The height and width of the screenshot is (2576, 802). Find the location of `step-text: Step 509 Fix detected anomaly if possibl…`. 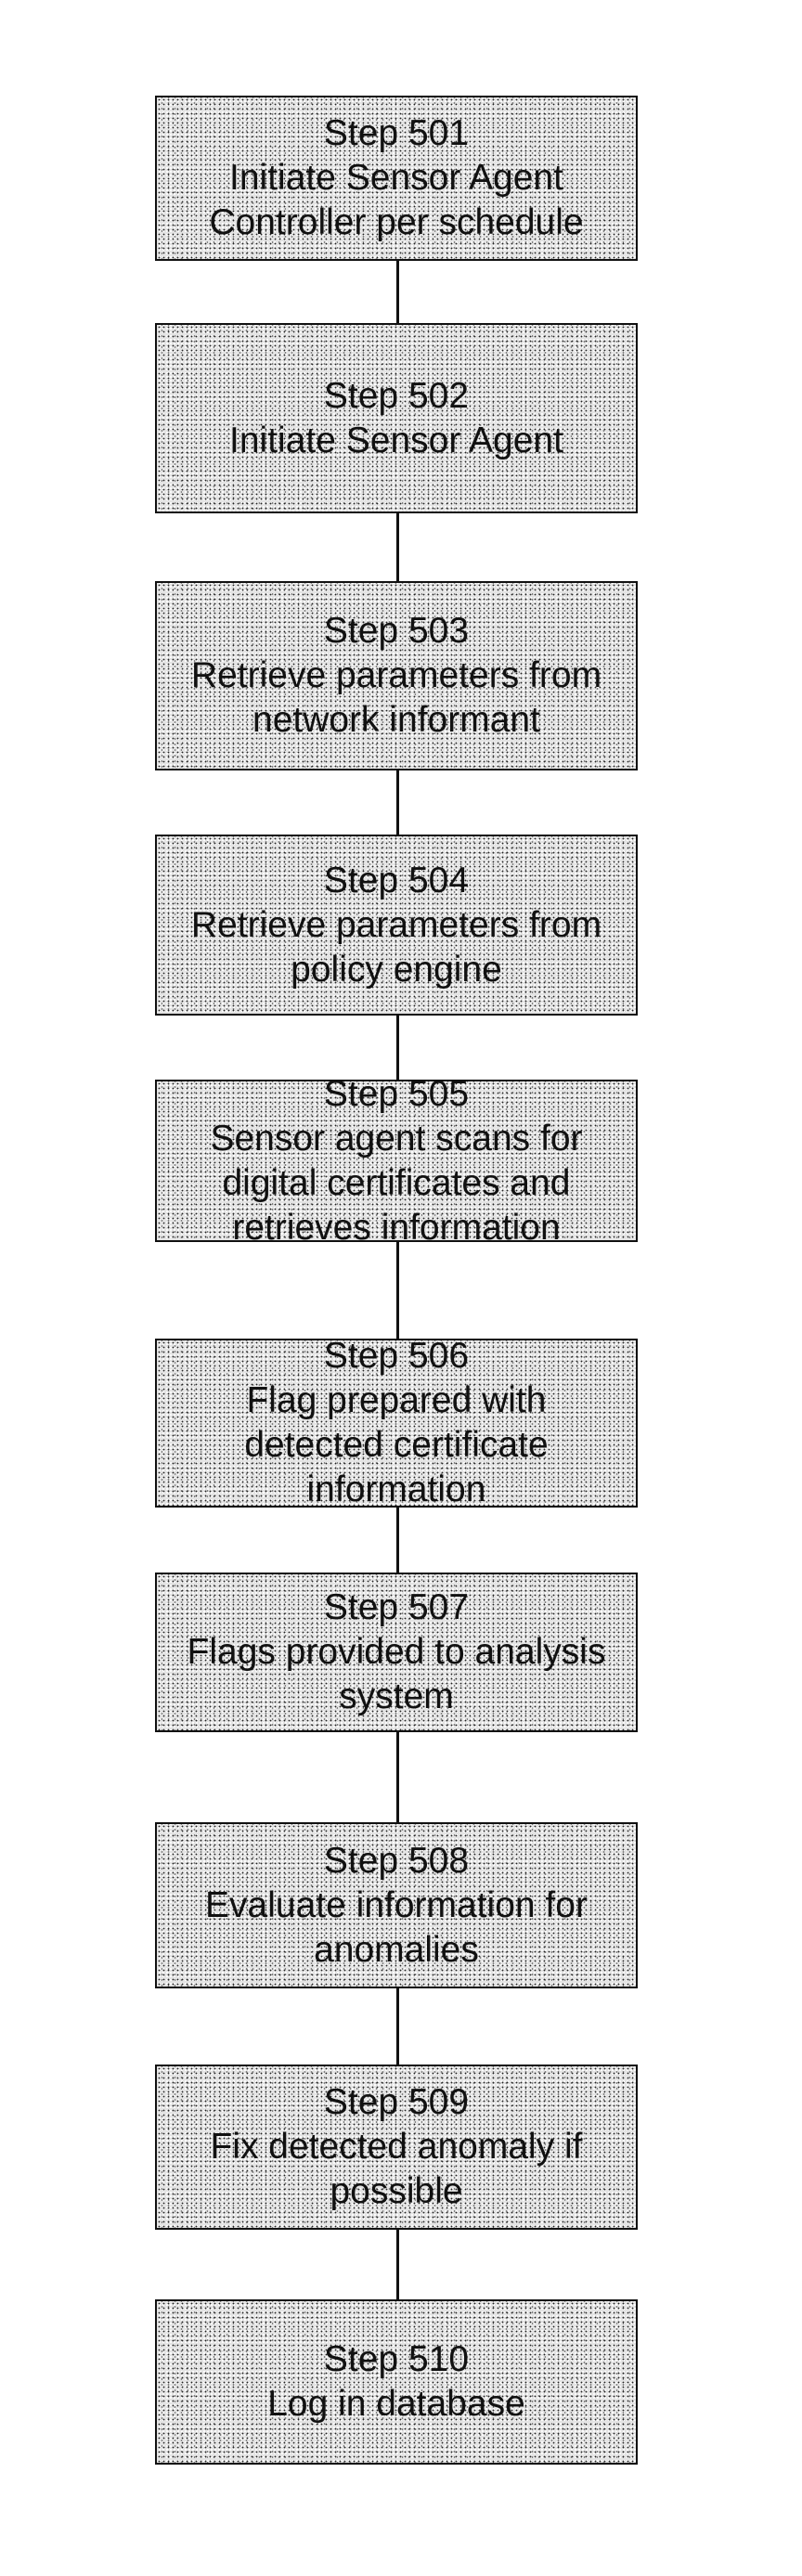

step-text: Step 509 Fix detected anomaly if possibl… is located at coordinates (396, 2147).